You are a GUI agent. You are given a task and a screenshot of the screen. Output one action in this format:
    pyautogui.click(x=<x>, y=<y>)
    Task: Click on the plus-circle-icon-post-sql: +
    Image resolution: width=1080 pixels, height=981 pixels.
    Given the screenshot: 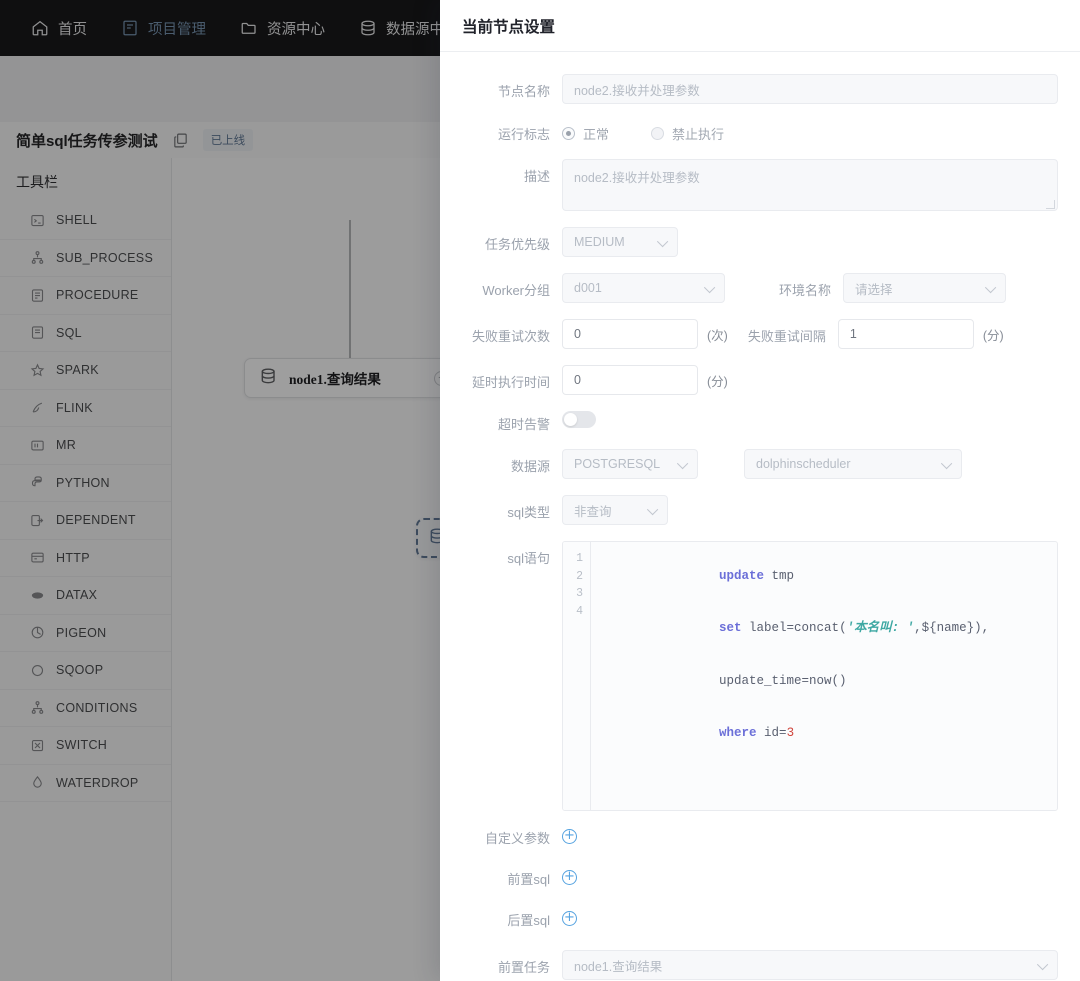 What is the action you would take?
    pyautogui.click(x=569, y=918)
    